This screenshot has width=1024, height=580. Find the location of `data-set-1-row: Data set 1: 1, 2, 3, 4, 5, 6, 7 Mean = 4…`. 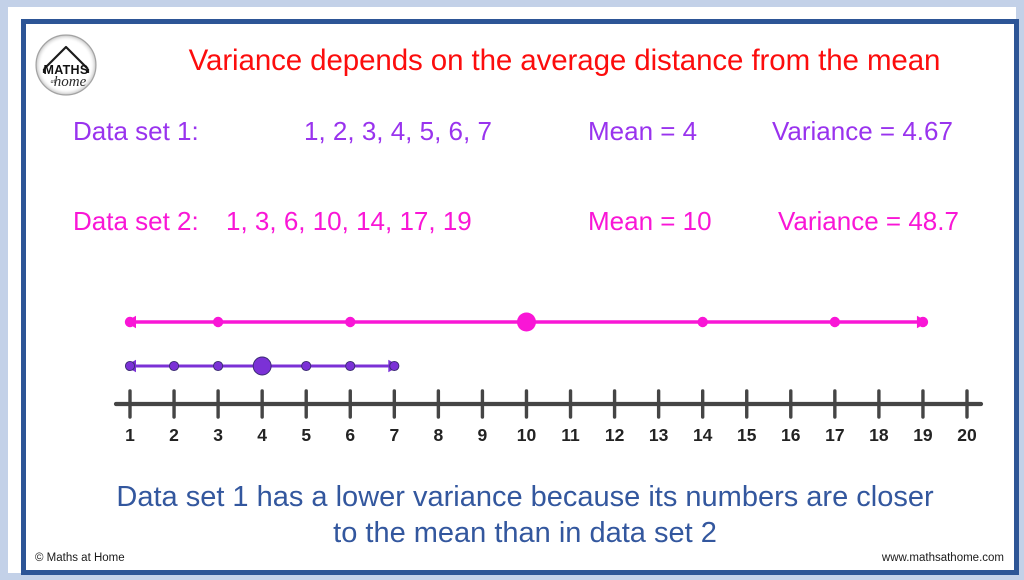

data-set-1-row: Data set 1: 1, 2, 3, 4, 5, 6, 7 Mean = 4… is located at coordinates (520, 134).